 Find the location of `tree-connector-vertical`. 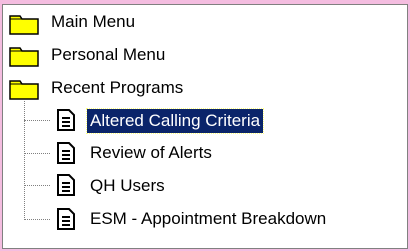

tree-connector-vertical is located at coordinates (24, 160).